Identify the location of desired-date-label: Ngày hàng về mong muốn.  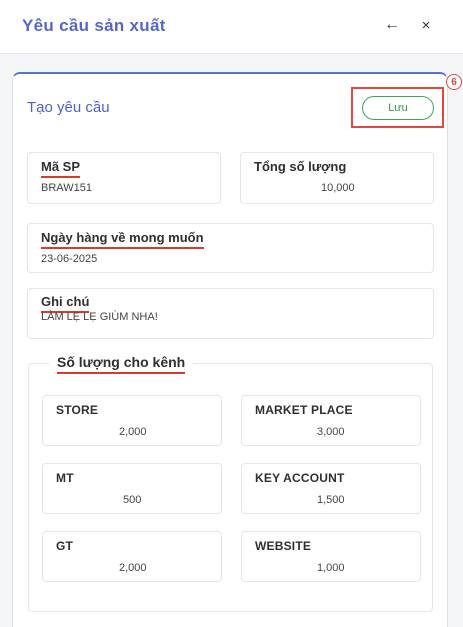
(122, 239).